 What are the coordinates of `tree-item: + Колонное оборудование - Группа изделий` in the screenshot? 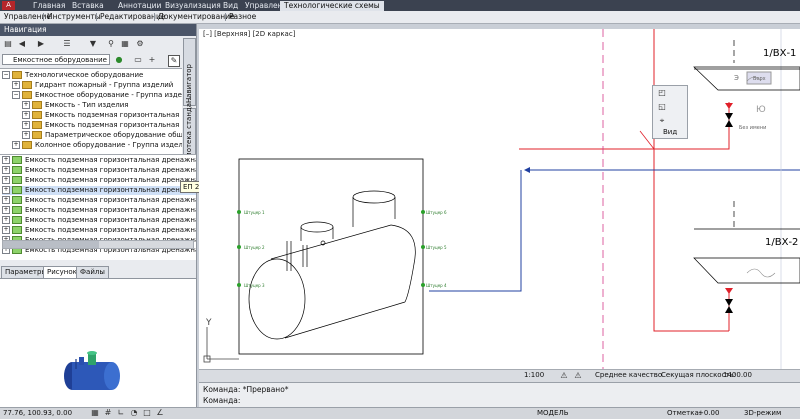 It's located at (97, 145).